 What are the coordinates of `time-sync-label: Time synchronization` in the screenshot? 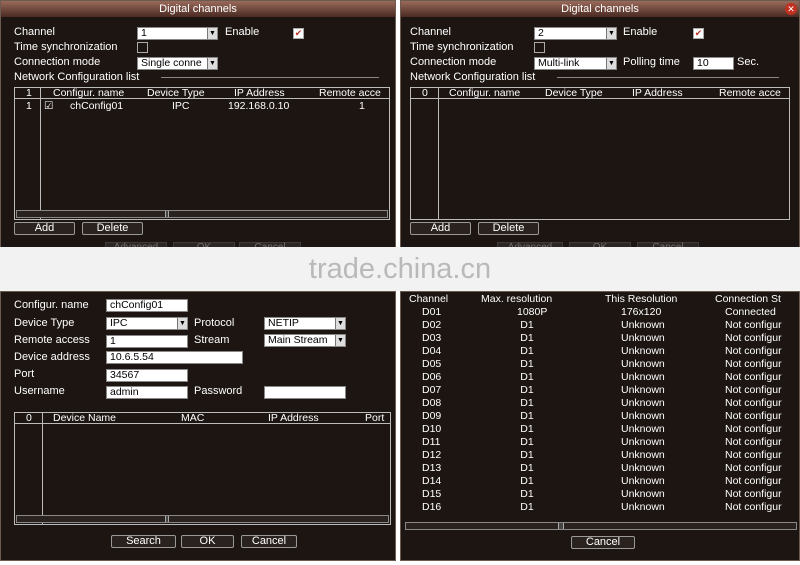 It's located at (462, 47).